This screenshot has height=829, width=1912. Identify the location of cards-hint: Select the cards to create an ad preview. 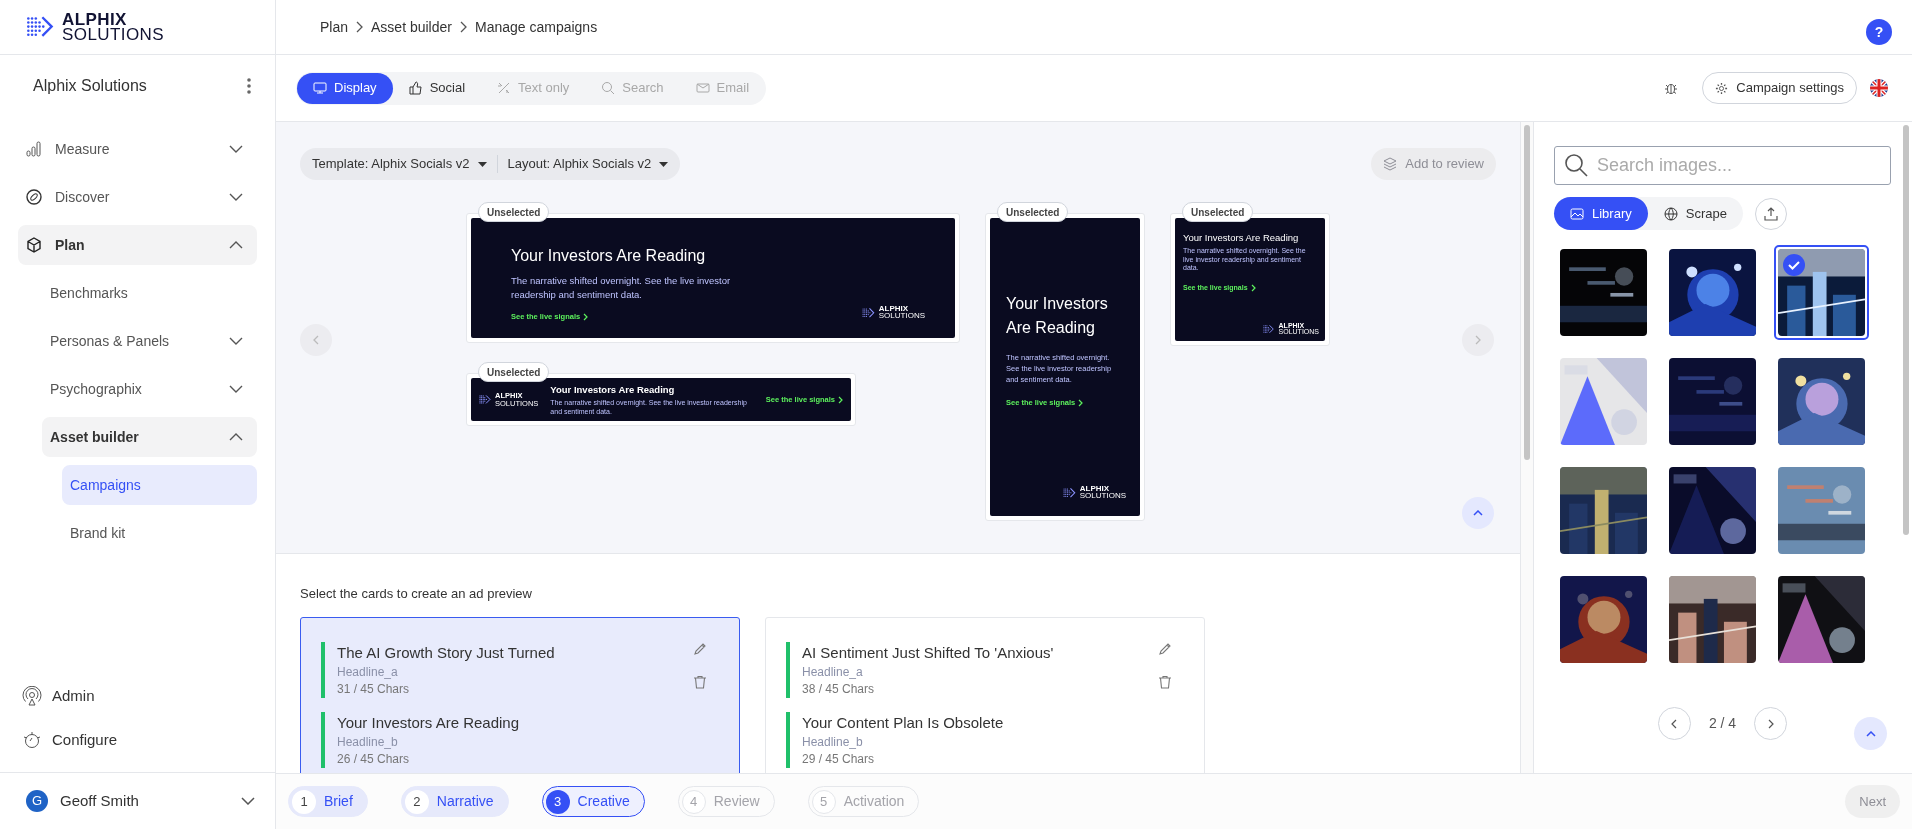
(416, 594).